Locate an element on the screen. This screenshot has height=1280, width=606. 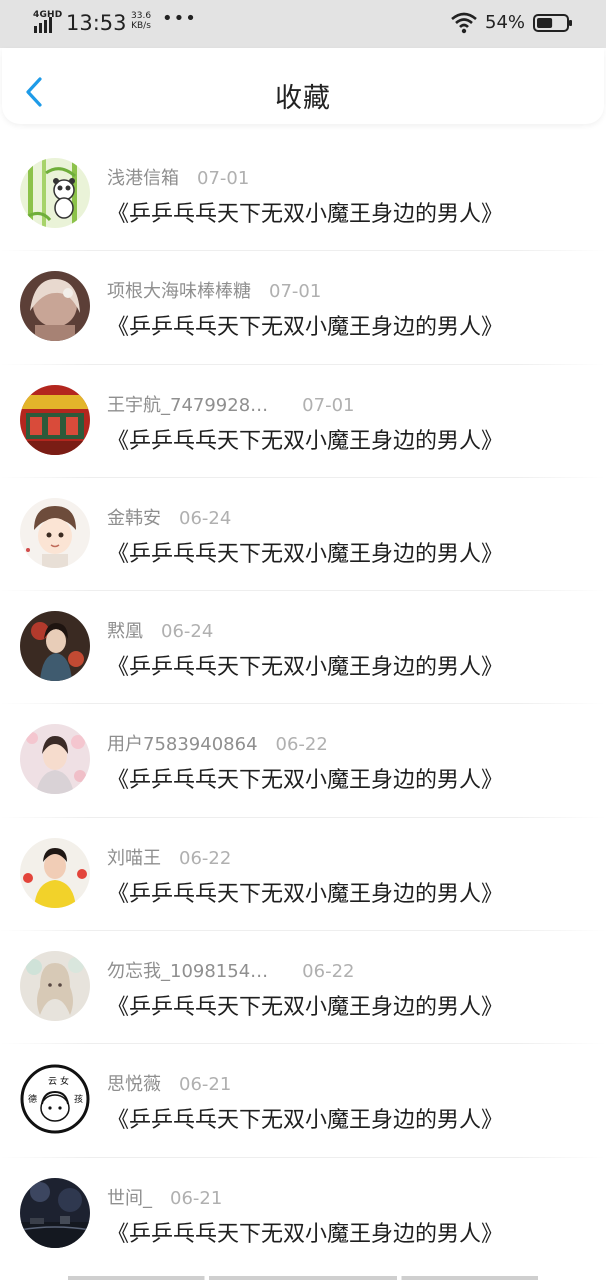
list-item: 浅港信箱 07-01 《乒乒乓乓天下无双小魔王身边的男人》 is located at coordinates (303, 195).